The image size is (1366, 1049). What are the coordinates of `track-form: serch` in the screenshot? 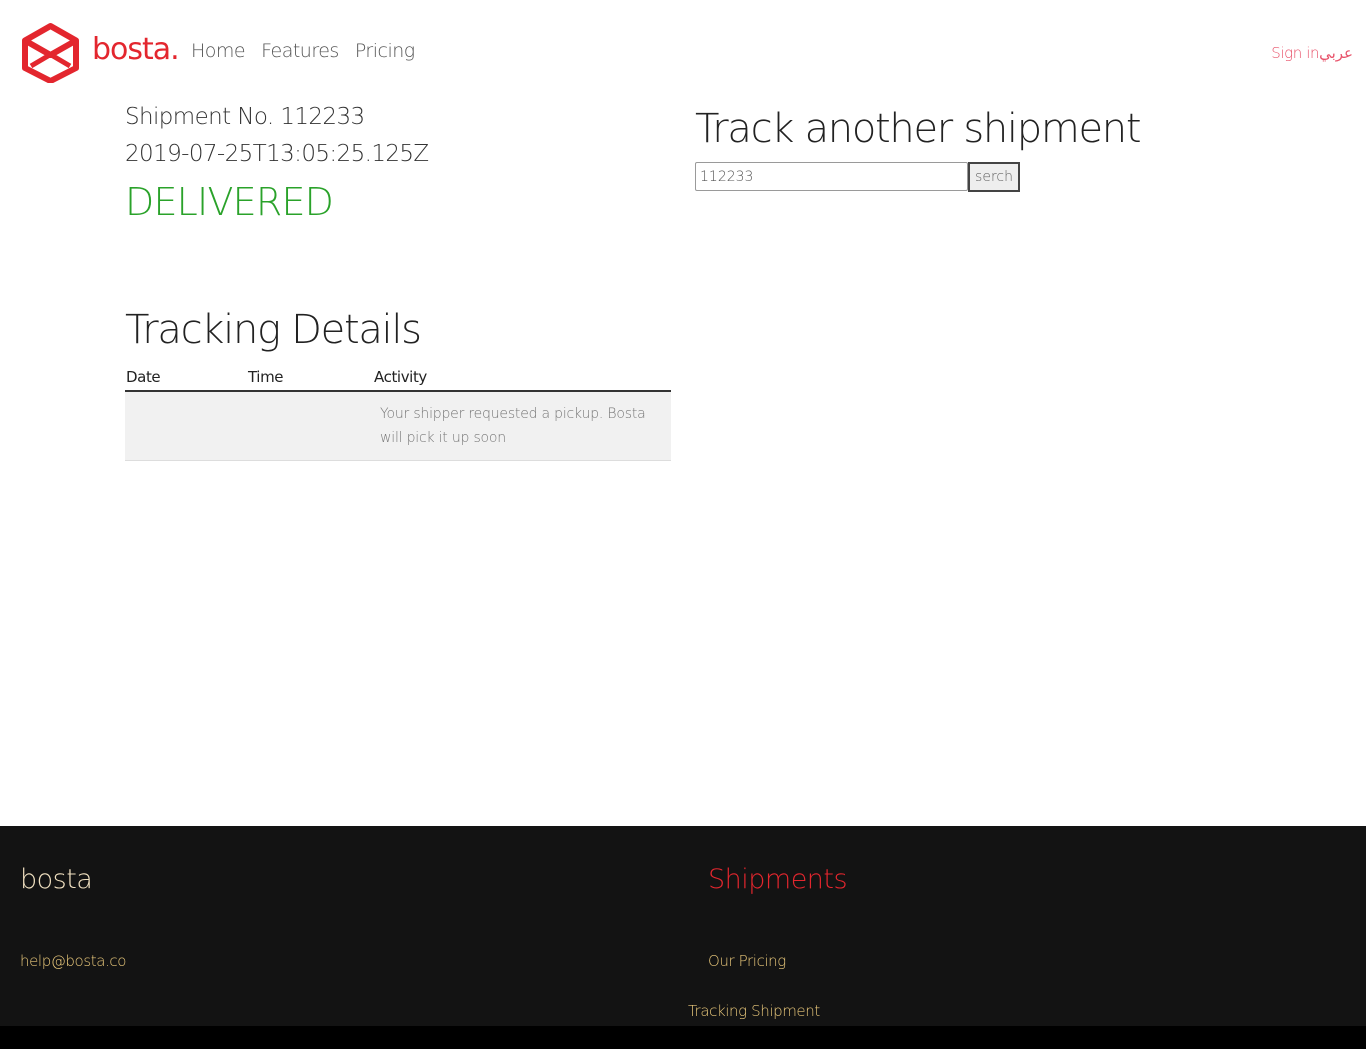 It's located at (857, 177).